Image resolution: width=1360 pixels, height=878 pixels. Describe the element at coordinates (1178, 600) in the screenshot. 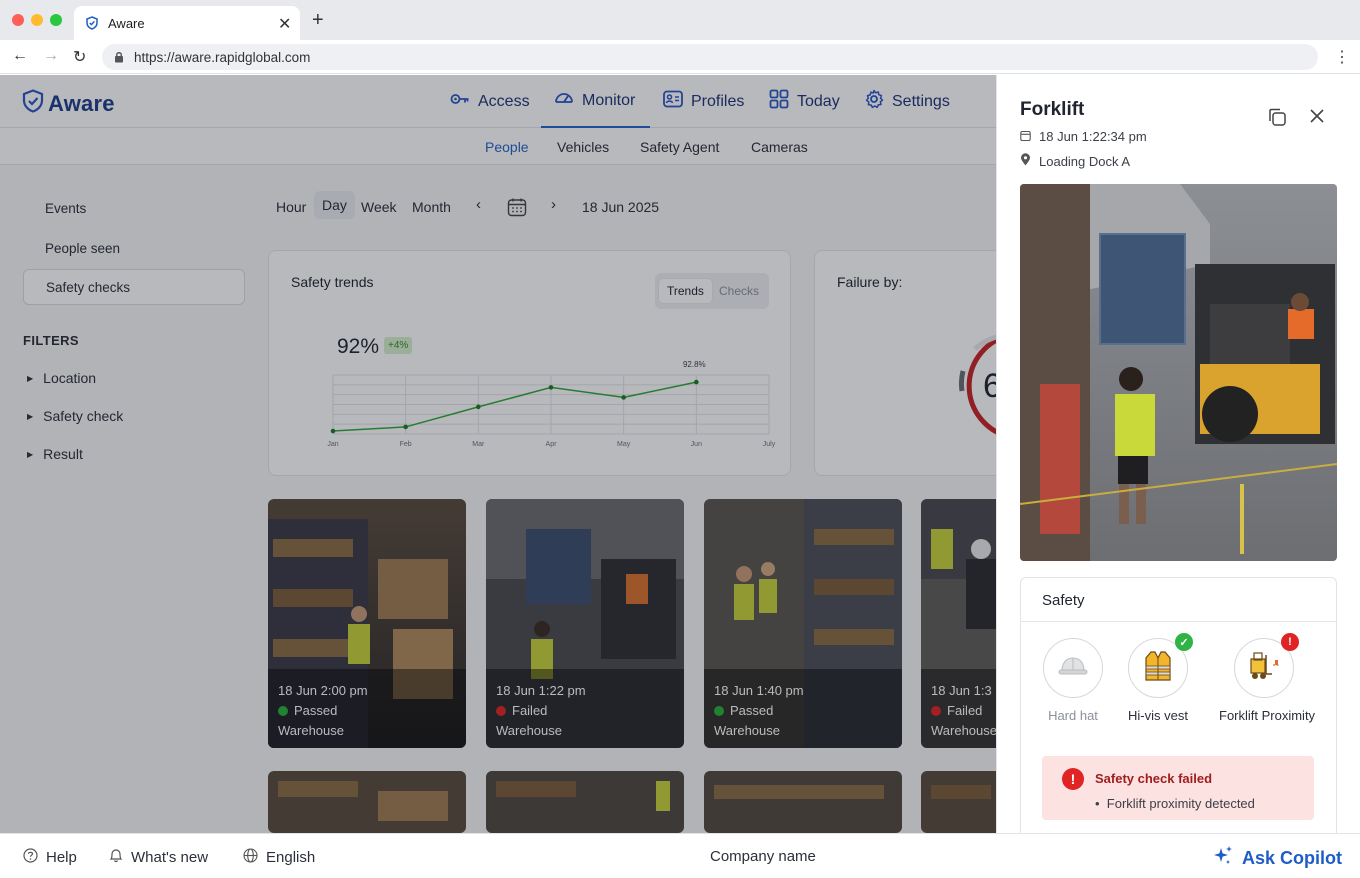

I see `safety-card-header: Safety` at that location.